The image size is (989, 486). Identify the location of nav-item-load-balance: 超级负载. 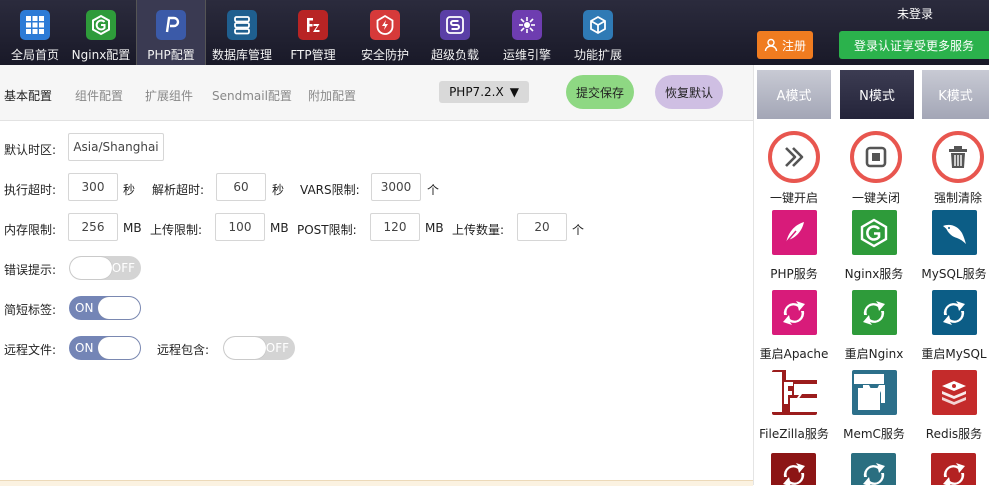
(455, 32).